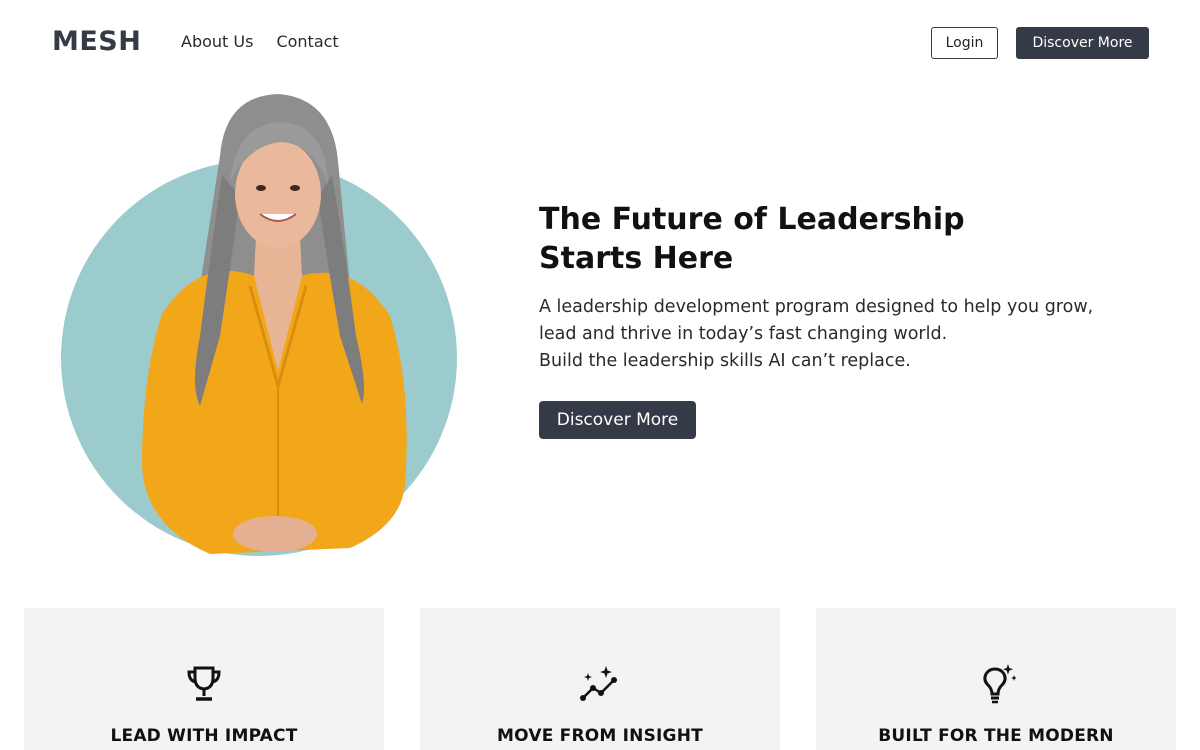 This screenshot has width=1200, height=750. I want to click on trophy-icon, so click(204, 683).